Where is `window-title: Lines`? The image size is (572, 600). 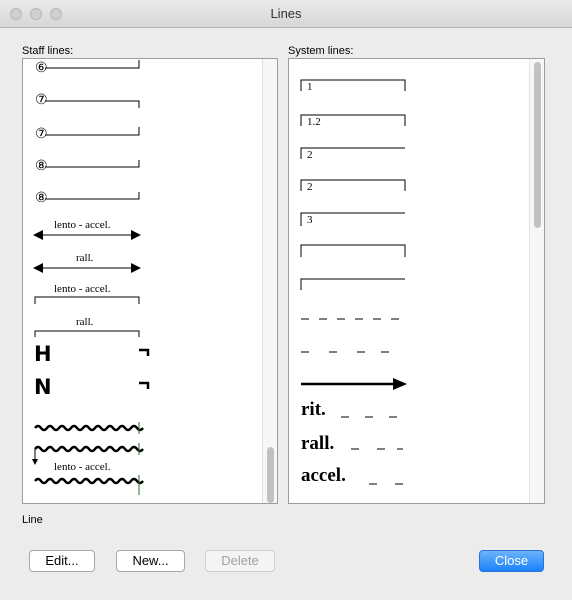 window-title: Lines is located at coordinates (286, 13).